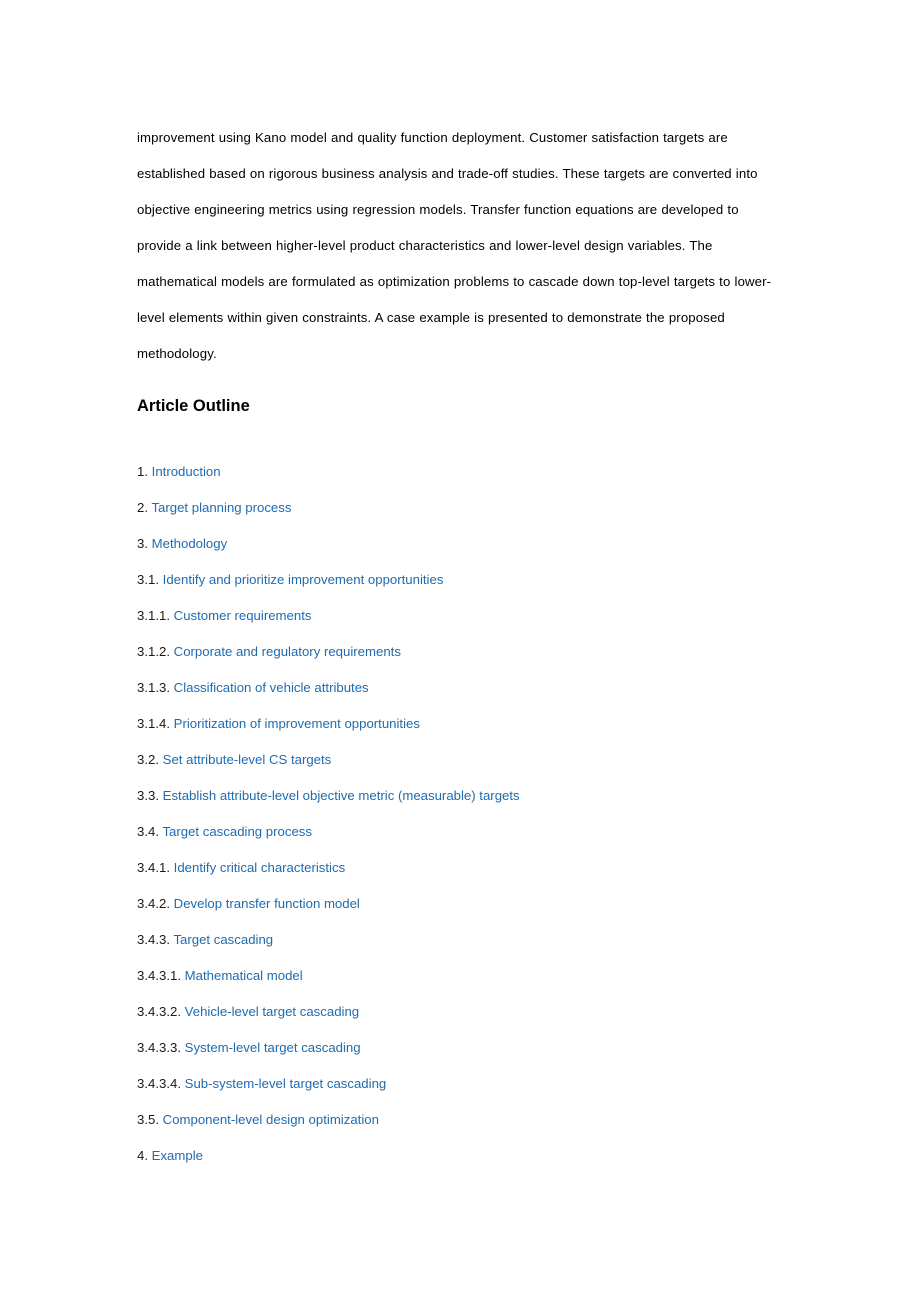 The width and height of the screenshot is (920, 1302). I want to click on outline-item-number: 3.1., so click(148, 579).